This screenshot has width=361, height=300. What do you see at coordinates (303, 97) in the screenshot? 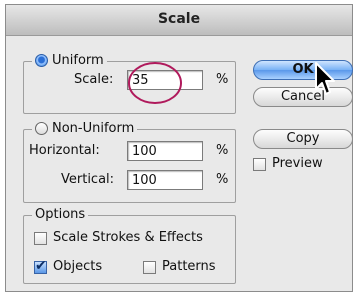
I see `cancel-button: Cancel` at bounding box center [303, 97].